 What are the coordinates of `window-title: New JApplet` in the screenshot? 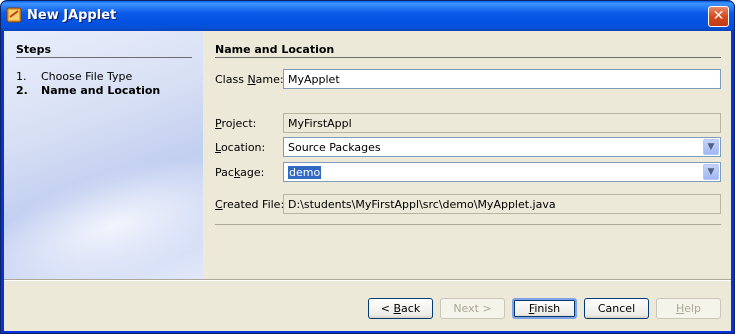 It's located at (72, 15).